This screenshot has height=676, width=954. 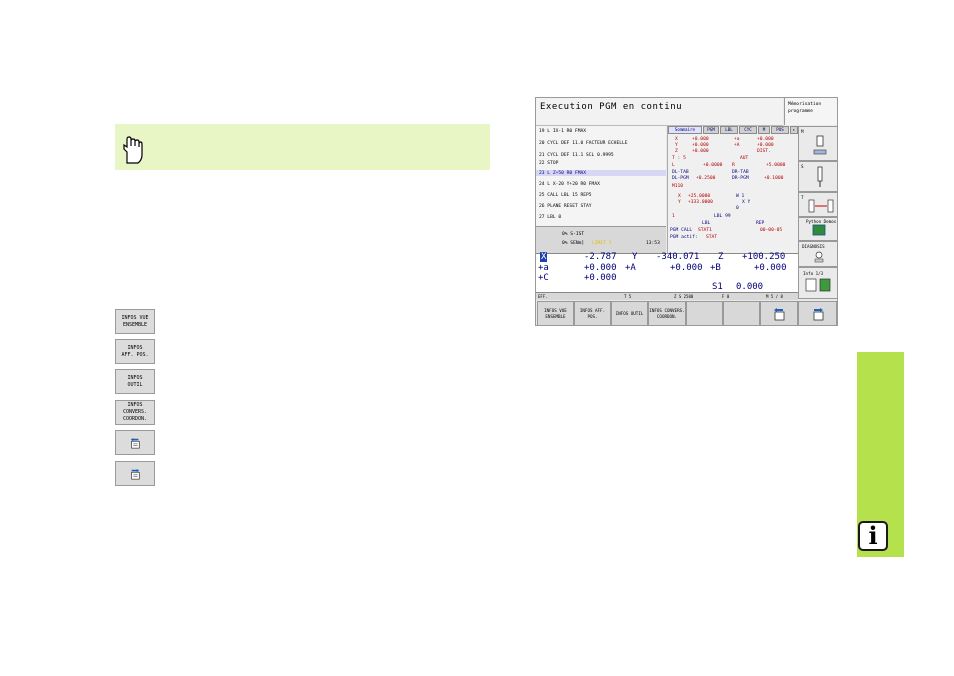 I want to click on status-cell: 1, so click(x=673, y=216).